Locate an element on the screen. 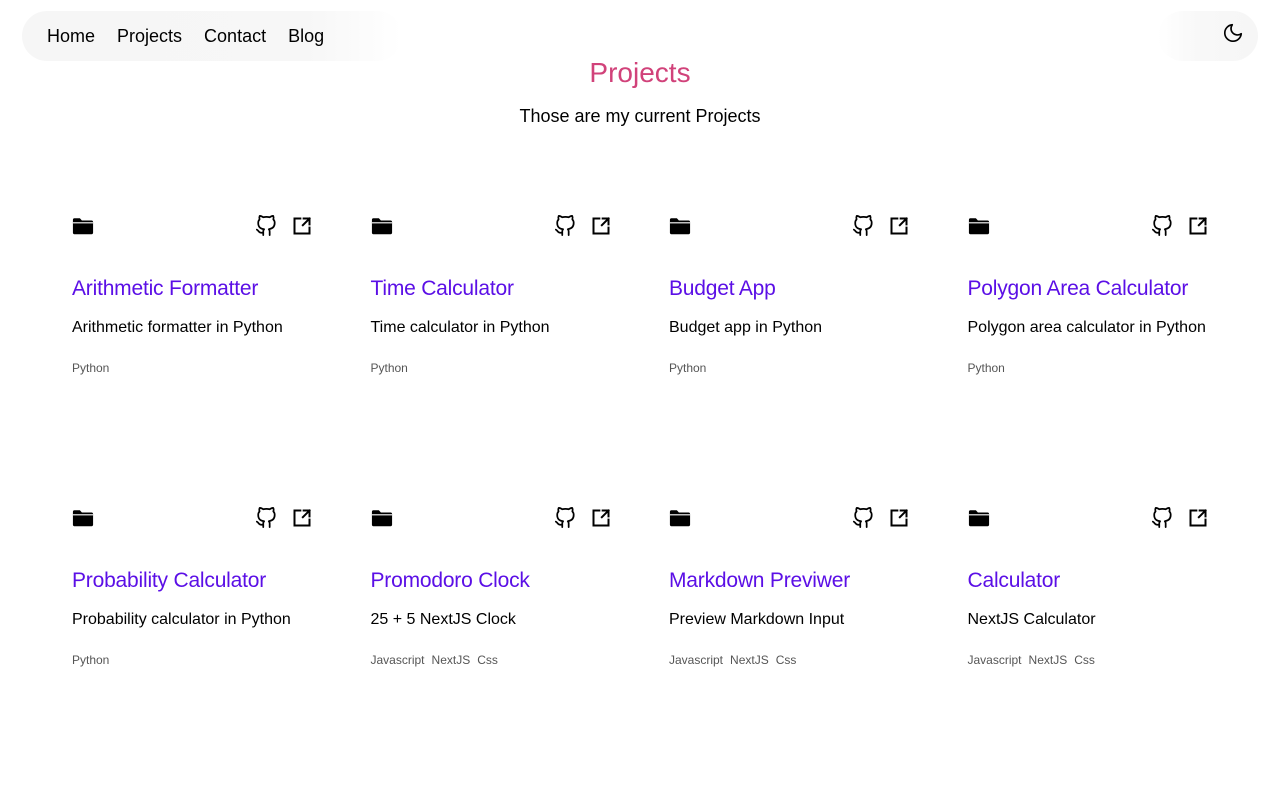 The width and height of the screenshot is (1280, 800). moon-icon is located at coordinates (1233, 33).